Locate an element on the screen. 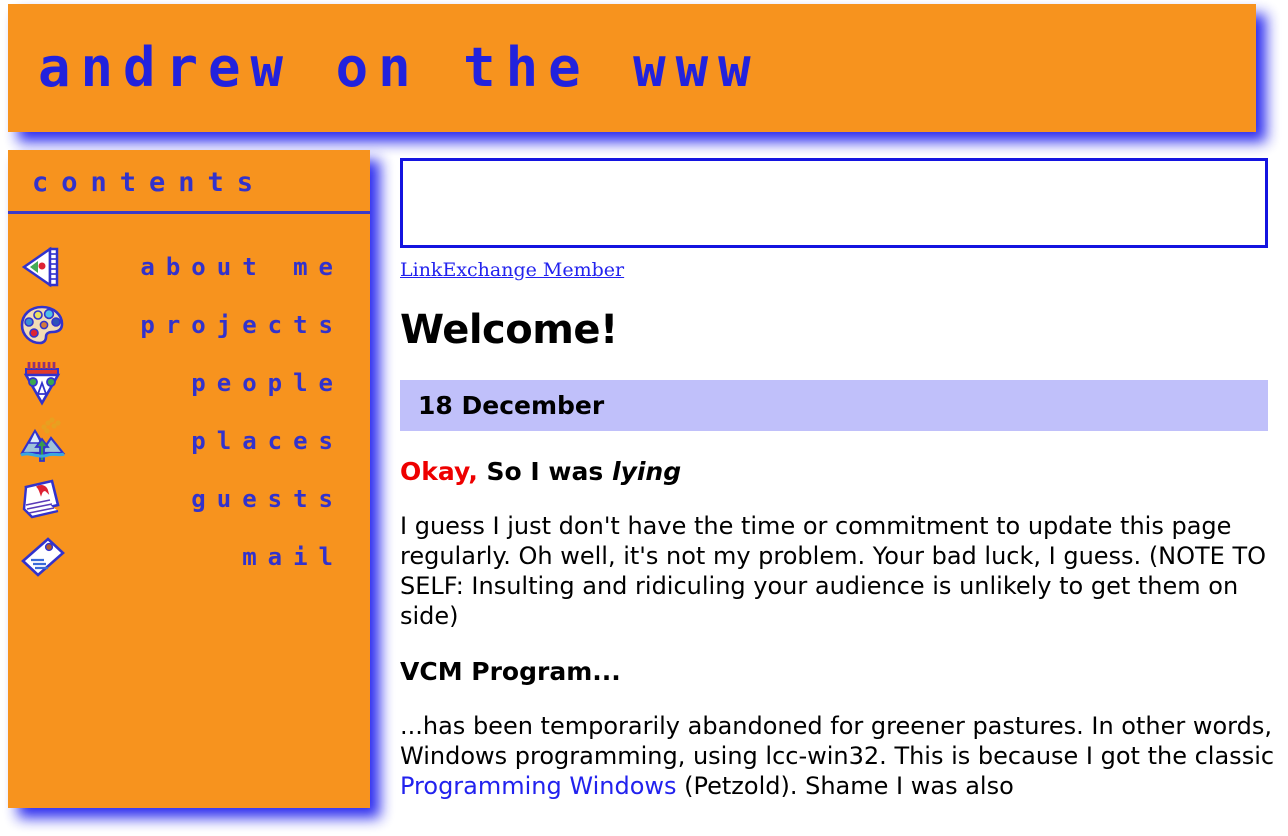  sidebar-item-guests: guests is located at coordinates (189, 499).